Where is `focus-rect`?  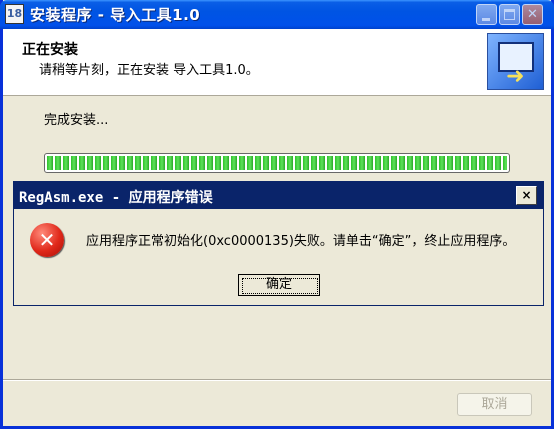
focus-rect is located at coordinates (280, 286).